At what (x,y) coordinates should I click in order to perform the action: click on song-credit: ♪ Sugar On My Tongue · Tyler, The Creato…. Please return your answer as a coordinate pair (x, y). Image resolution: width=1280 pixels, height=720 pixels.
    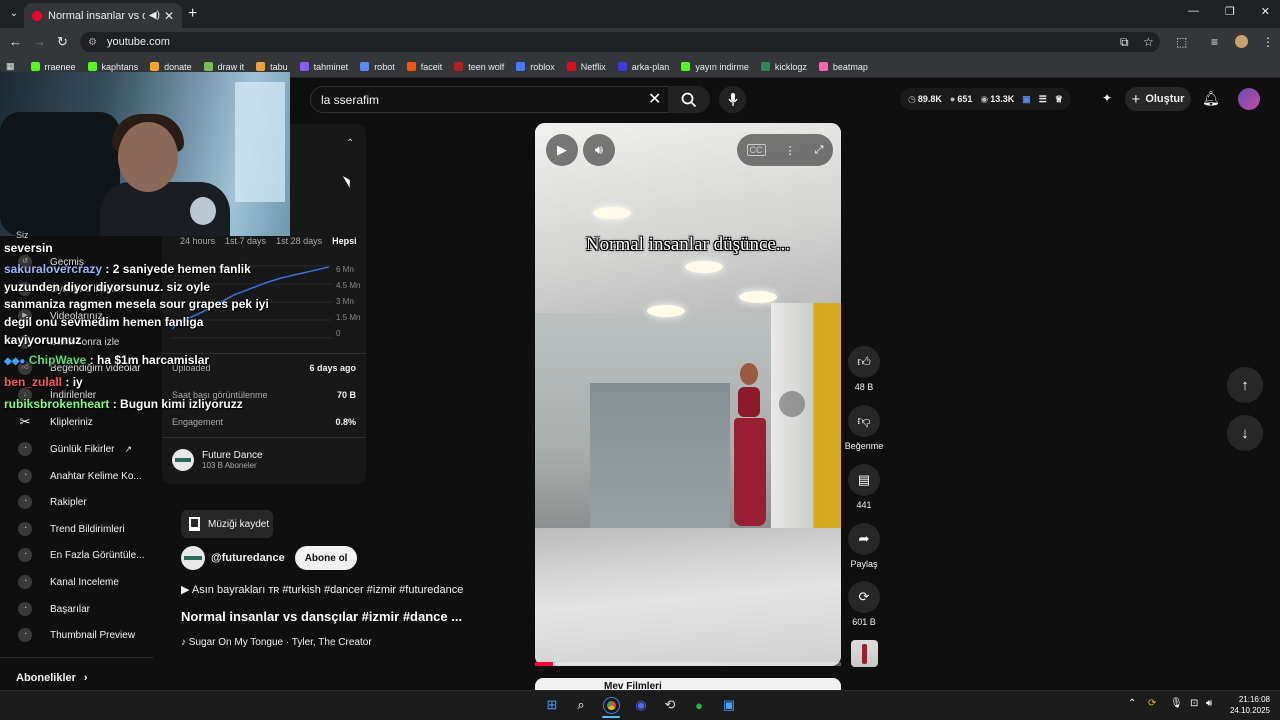
    Looking at the image, I should click on (276, 642).